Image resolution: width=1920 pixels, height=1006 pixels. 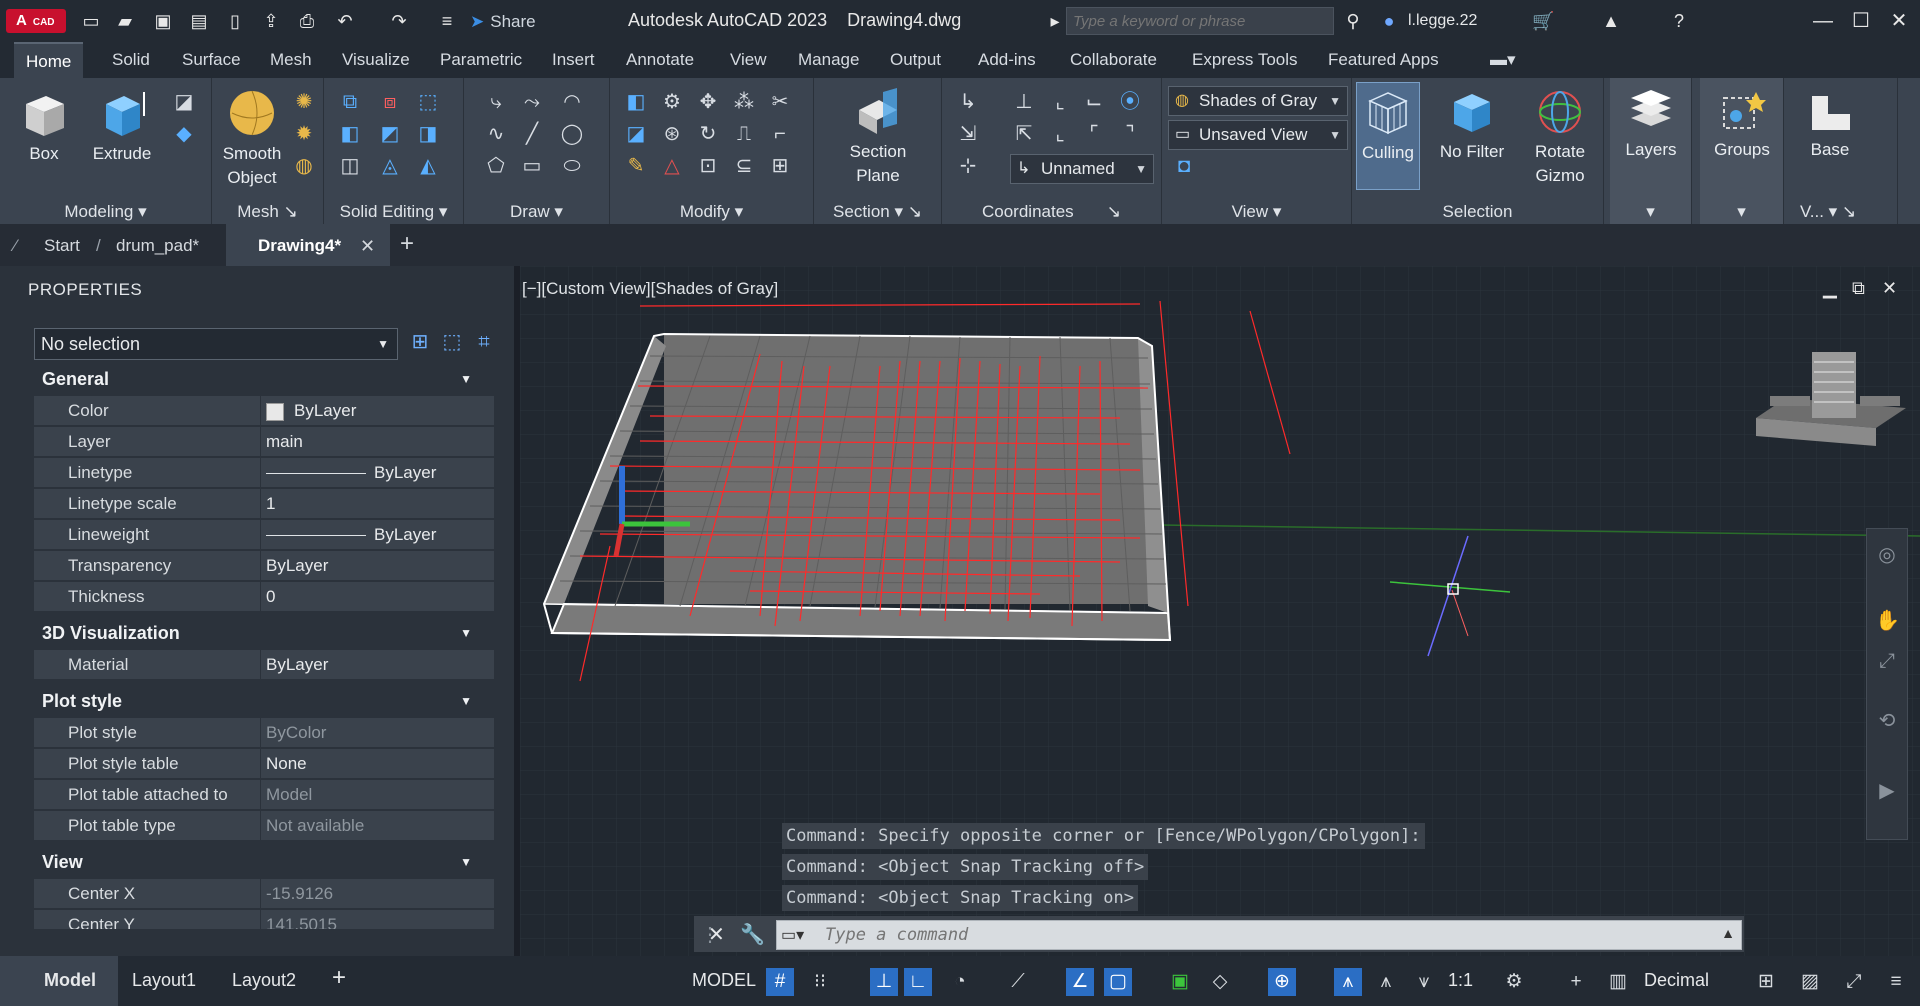 I want to click on viewport-controls-label: [−][Custom View][Shades of Gray], so click(x=650, y=289).